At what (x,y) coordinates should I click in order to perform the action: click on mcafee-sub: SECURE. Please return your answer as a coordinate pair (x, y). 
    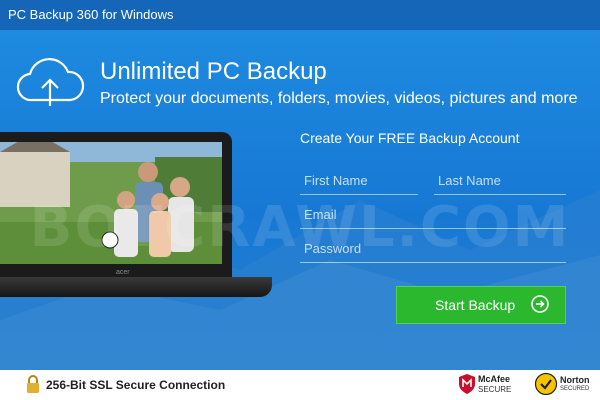
    Looking at the image, I should click on (495, 389).